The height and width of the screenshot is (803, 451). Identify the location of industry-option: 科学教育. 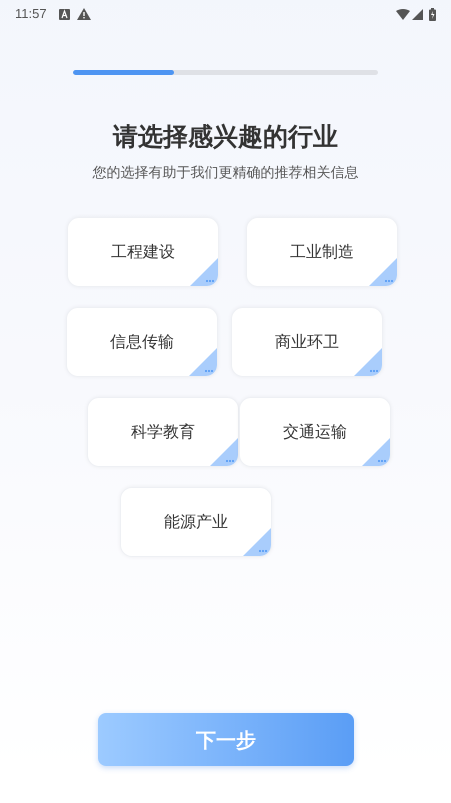
(163, 432).